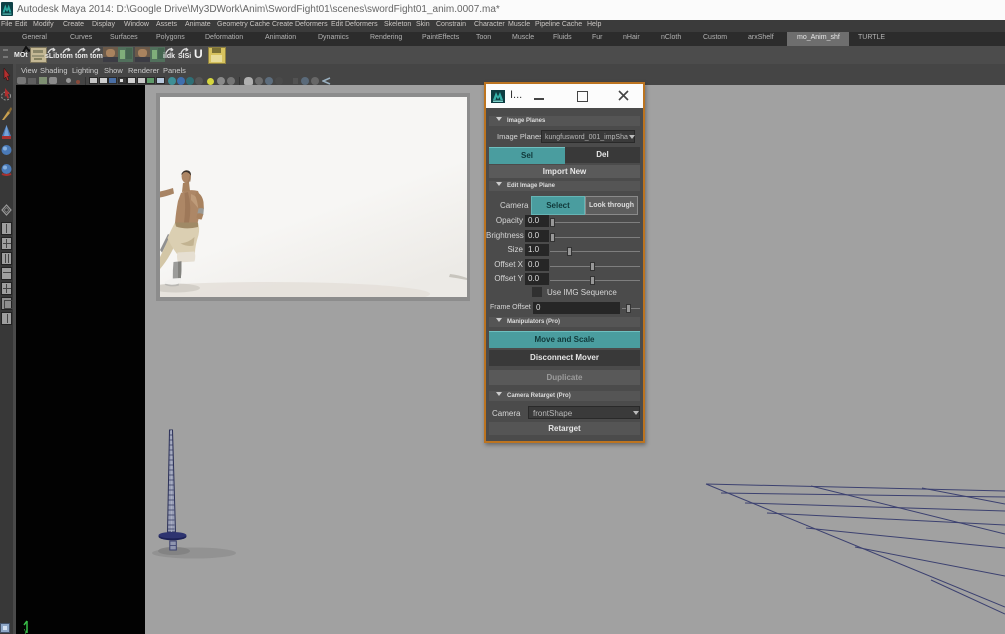  I want to click on svg-text: y, so click(26, 631).